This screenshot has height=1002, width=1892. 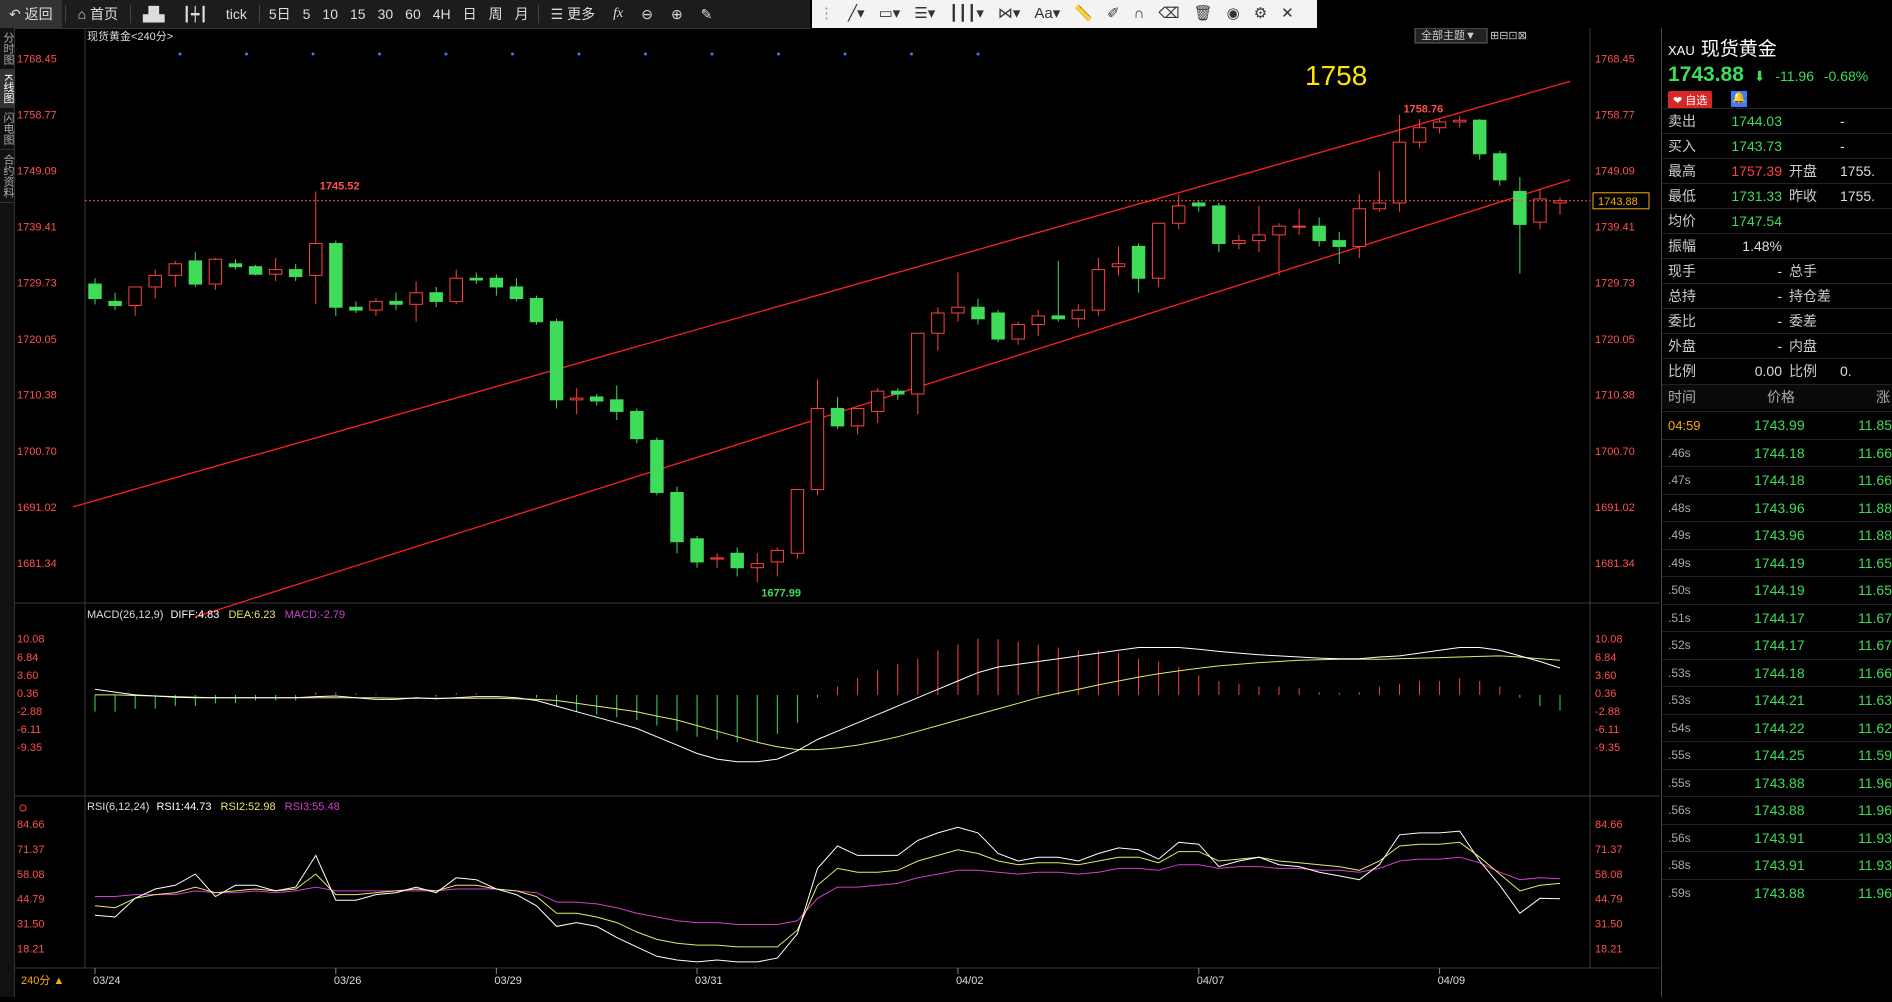 I want to click on period-button-2: 10, so click(x=330, y=14).